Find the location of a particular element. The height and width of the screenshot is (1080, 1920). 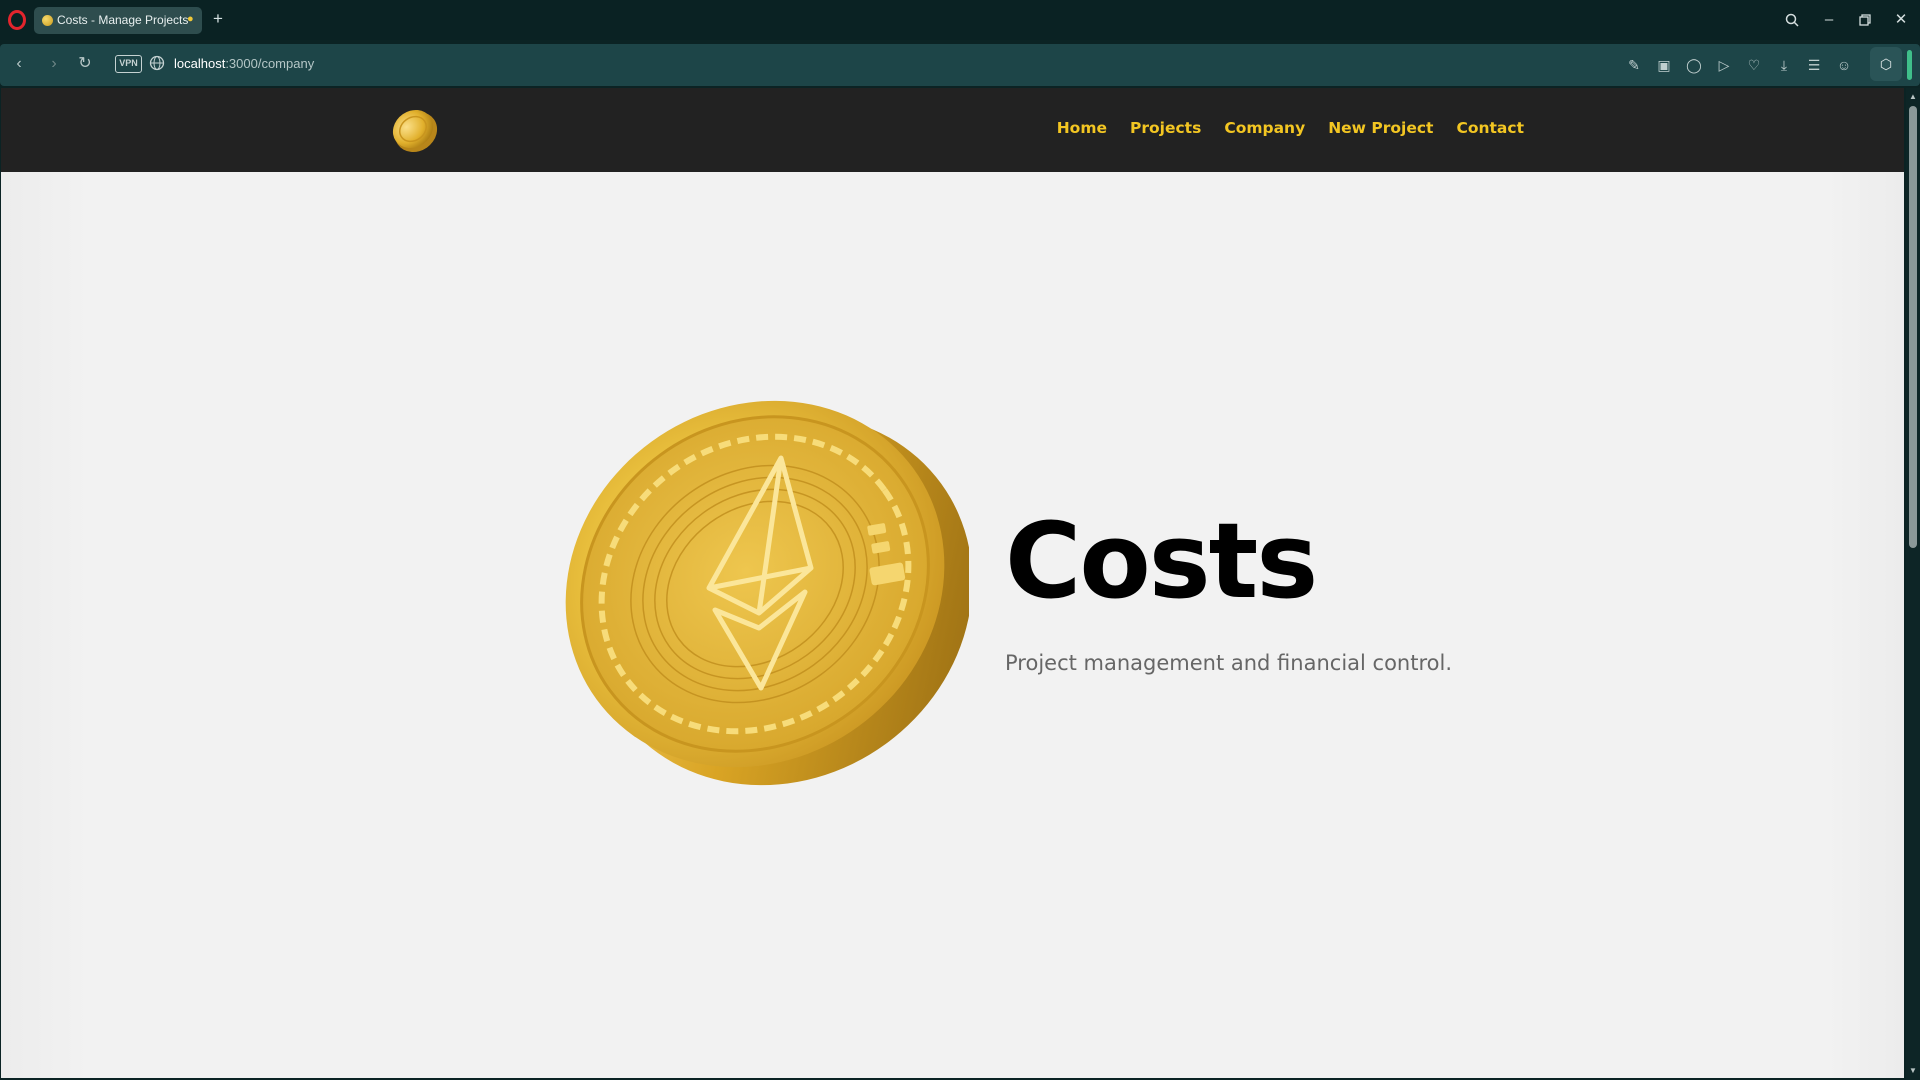

search-icon is located at coordinates (1792, 20).